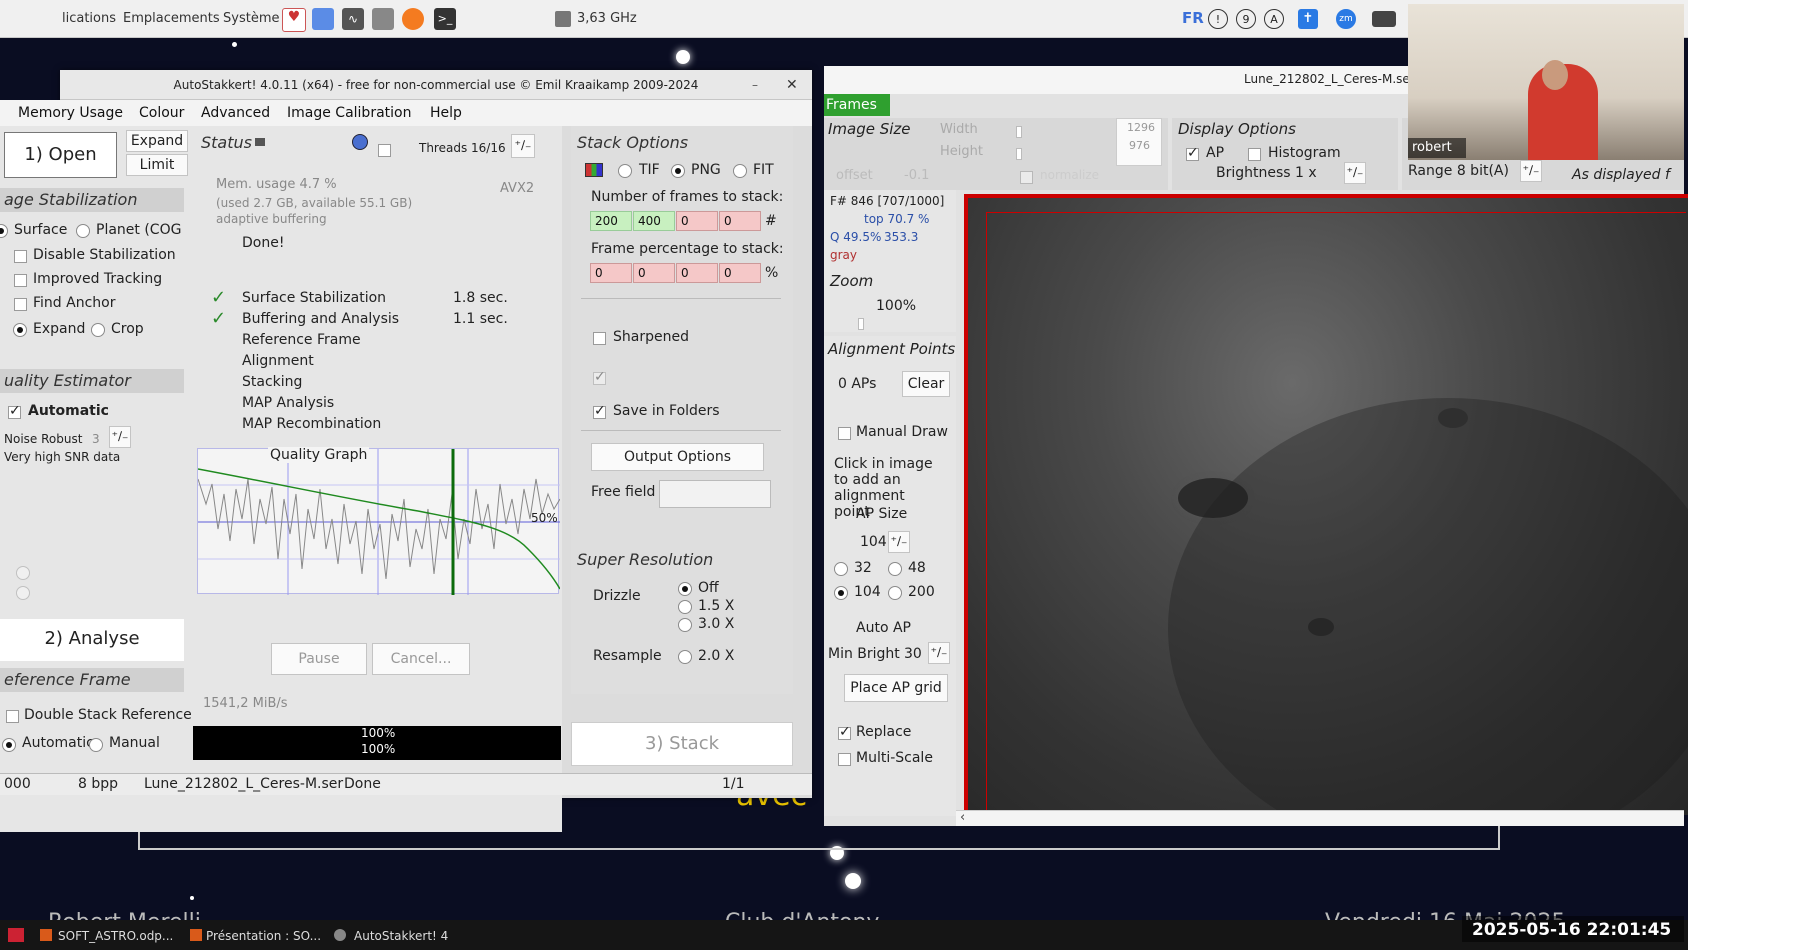  Describe the element at coordinates (740, 273) in the screenshot. I see `pct-input-4: 0` at that location.